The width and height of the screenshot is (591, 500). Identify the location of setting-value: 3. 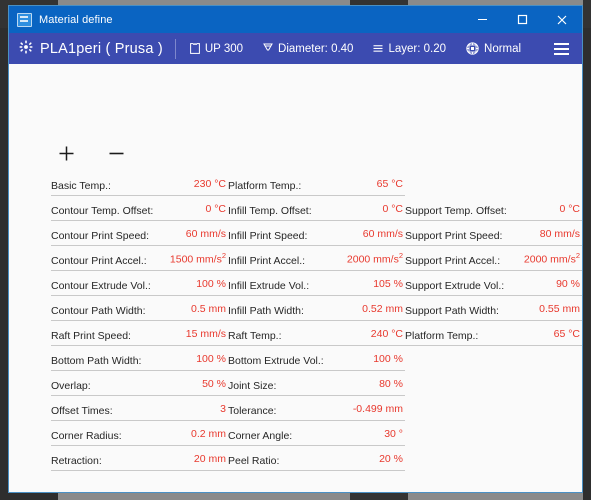
(223, 409).